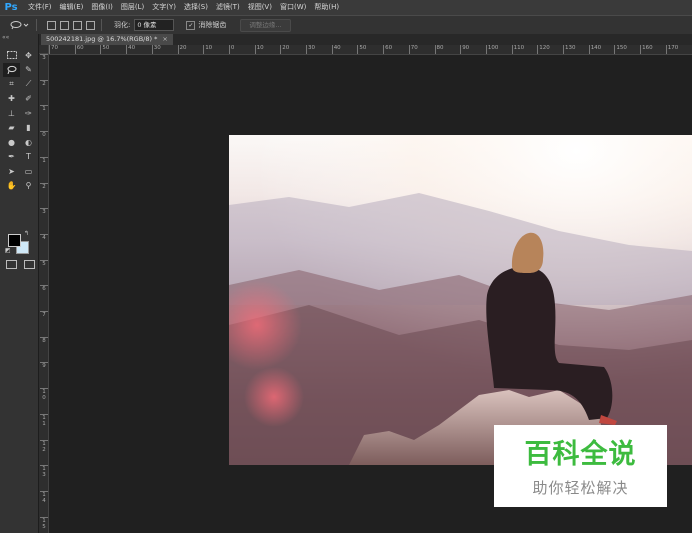  What do you see at coordinates (594, 49) in the screenshot?
I see `ruler-tick-label: 140` at bounding box center [594, 49].